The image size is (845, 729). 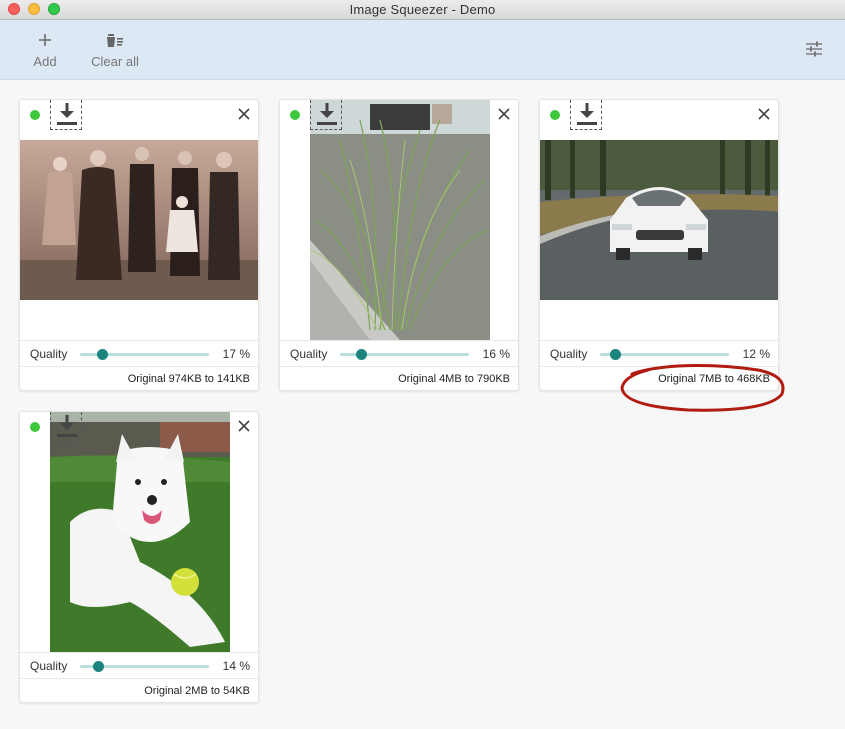 I want to click on size-info-row: Original 2MB to 54KB, so click(x=139, y=690).